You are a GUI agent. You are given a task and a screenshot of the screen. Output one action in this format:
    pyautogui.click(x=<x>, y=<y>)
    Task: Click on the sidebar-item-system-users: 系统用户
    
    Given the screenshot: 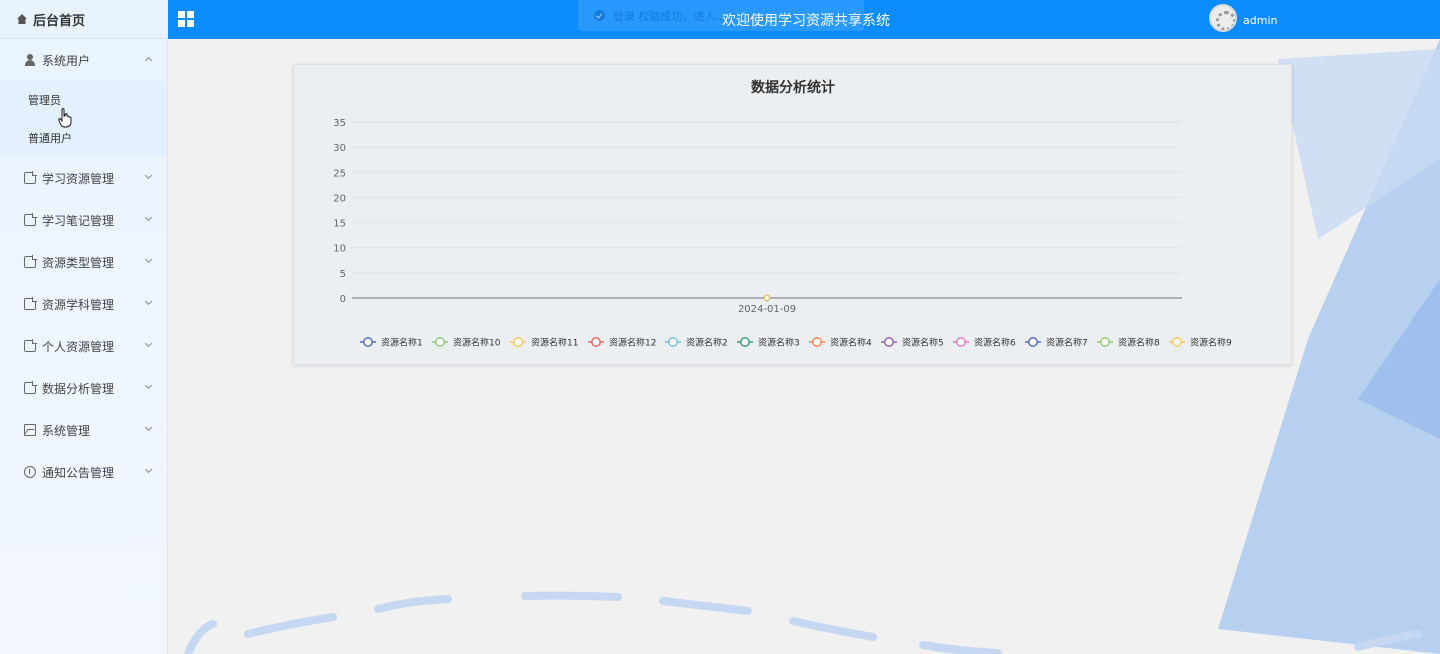 What is the action you would take?
    pyautogui.click(x=83, y=60)
    